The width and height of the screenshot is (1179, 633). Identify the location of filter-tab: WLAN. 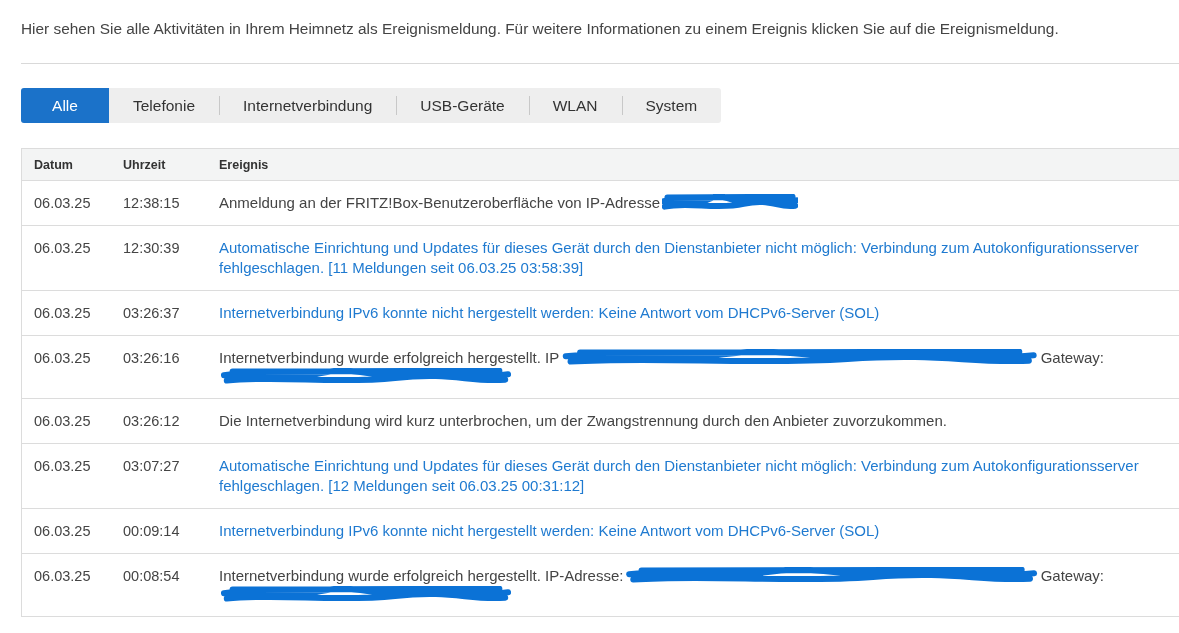
(575, 105).